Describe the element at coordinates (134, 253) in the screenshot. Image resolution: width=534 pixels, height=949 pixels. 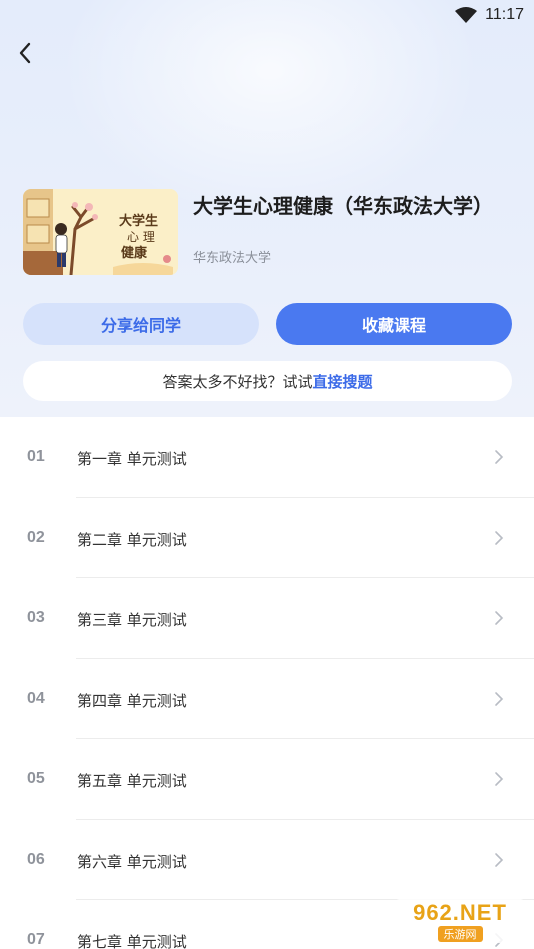
I see `svg-text: 健康` at that location.